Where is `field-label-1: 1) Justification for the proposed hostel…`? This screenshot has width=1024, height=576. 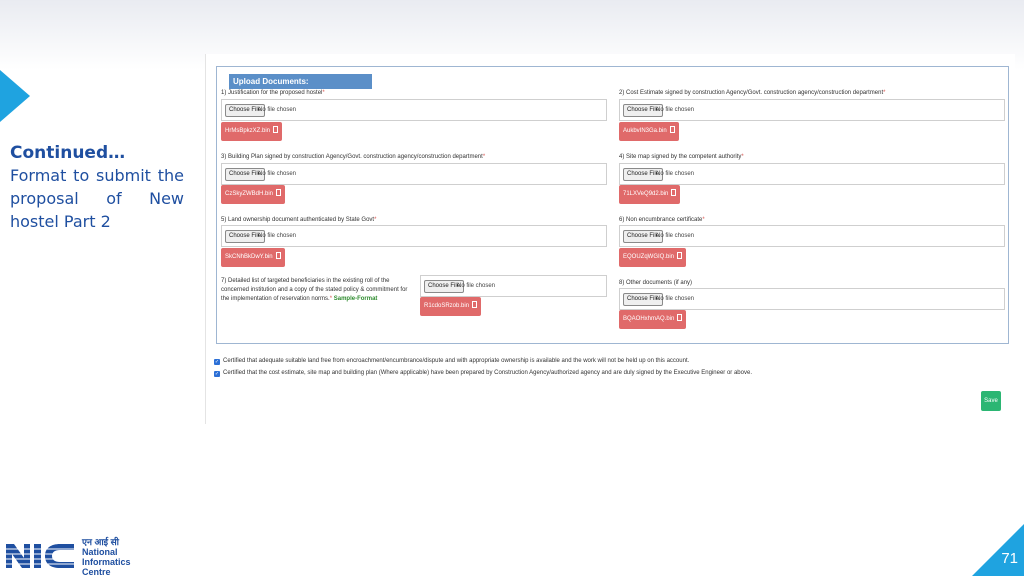 field-label-1: 1) Justification for the proposed hostel… is located at coordinates (273, 93).